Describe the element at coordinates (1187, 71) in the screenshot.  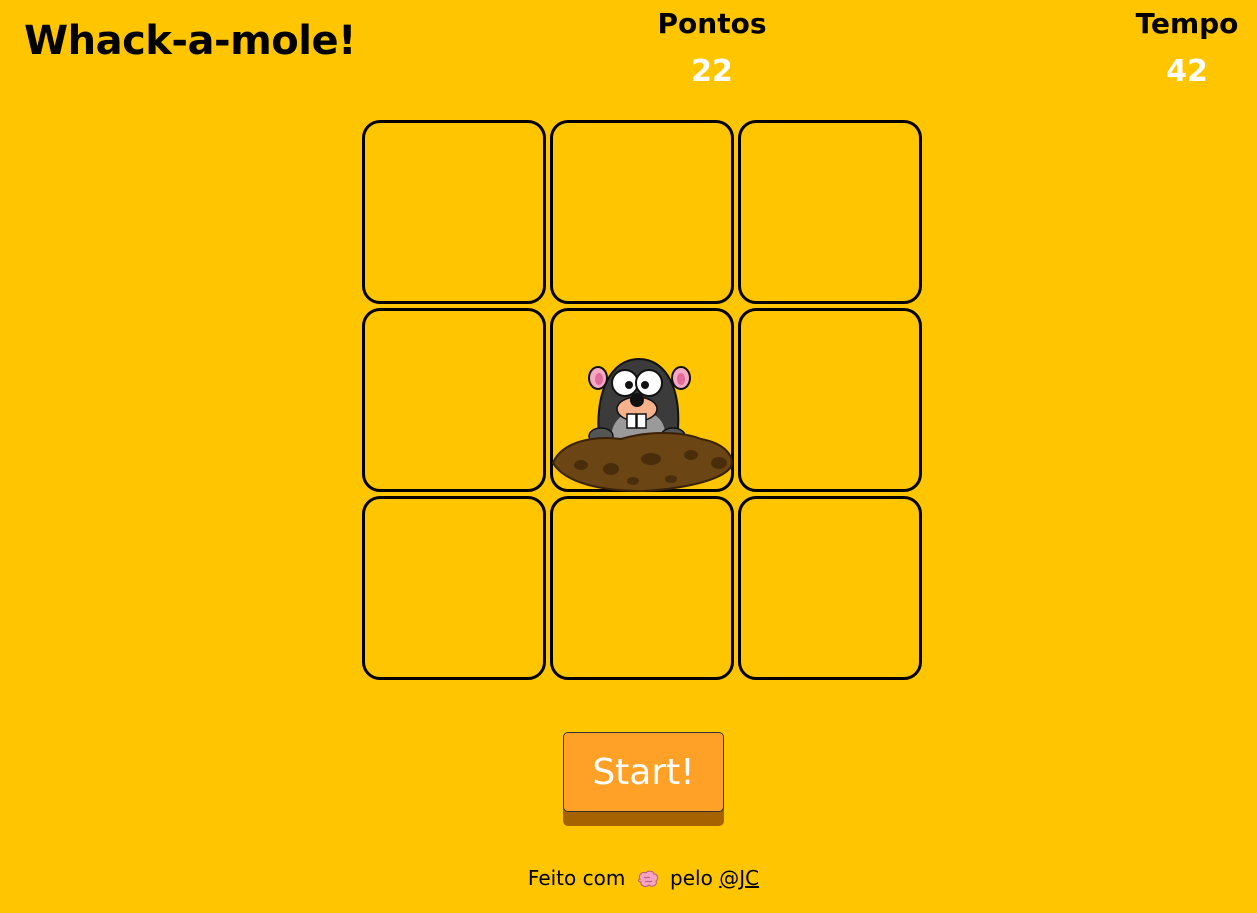
I see `time-value: 42` at that location.